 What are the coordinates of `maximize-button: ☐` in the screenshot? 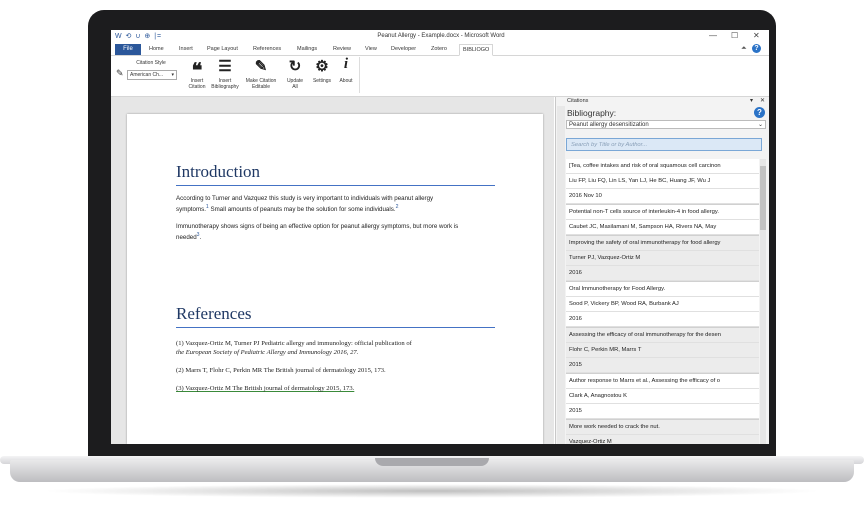 It's located at (734, 35).